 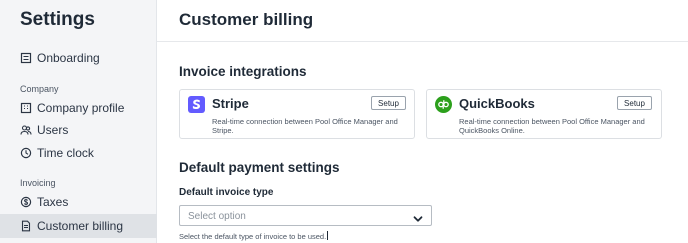 What do you see at coordinates (246, 19) in the screenshot?
I see `page-title: Customer billing` at bounding box center [246, 19].